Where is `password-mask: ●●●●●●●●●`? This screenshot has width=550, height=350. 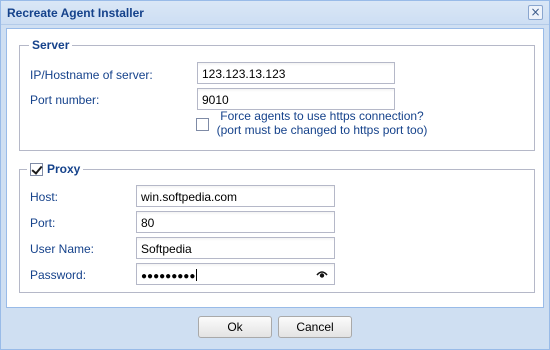 password-mask: ●●●●●●●●● is located at coordinates (168, 276).